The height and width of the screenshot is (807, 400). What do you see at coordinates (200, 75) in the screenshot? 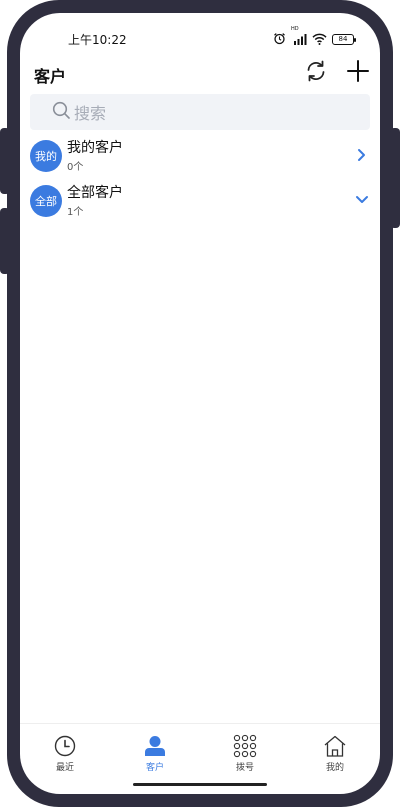
I see `header: 客户` at bounding box center [200, 75].